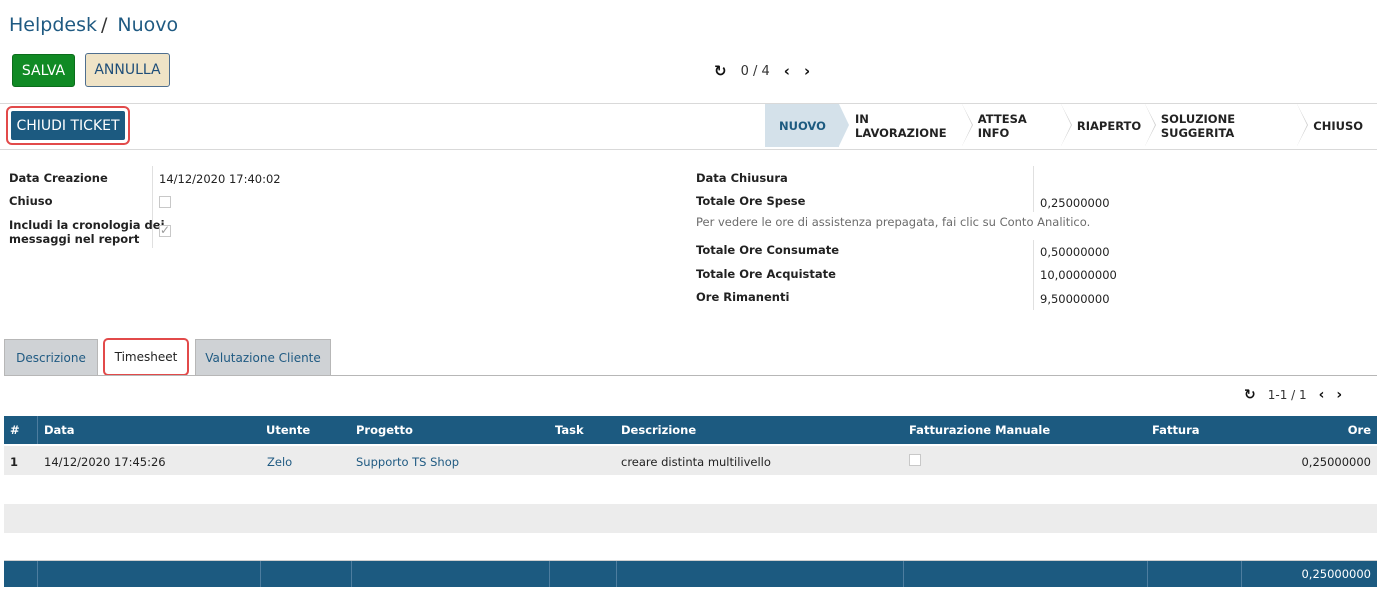  Describe the element at coordinates (688, 149) in the screenshot. I see `divider` at that location.